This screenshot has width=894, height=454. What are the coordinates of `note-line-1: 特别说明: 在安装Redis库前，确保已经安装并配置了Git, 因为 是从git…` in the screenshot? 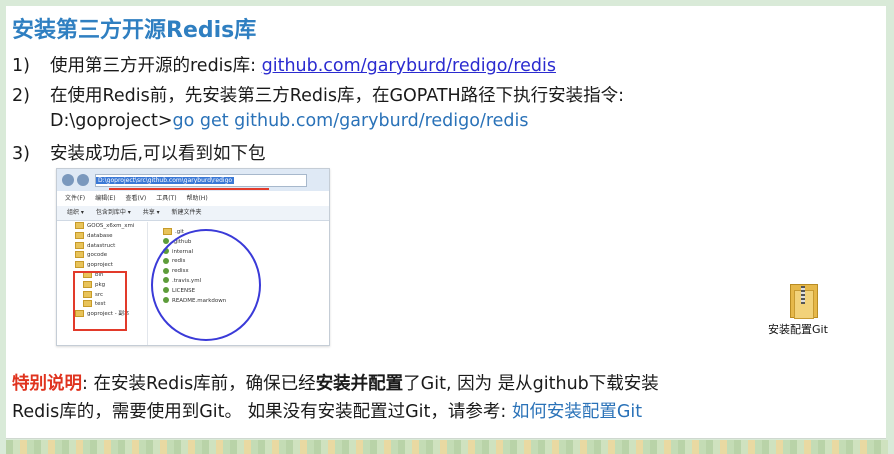 It's located at (335, 382).